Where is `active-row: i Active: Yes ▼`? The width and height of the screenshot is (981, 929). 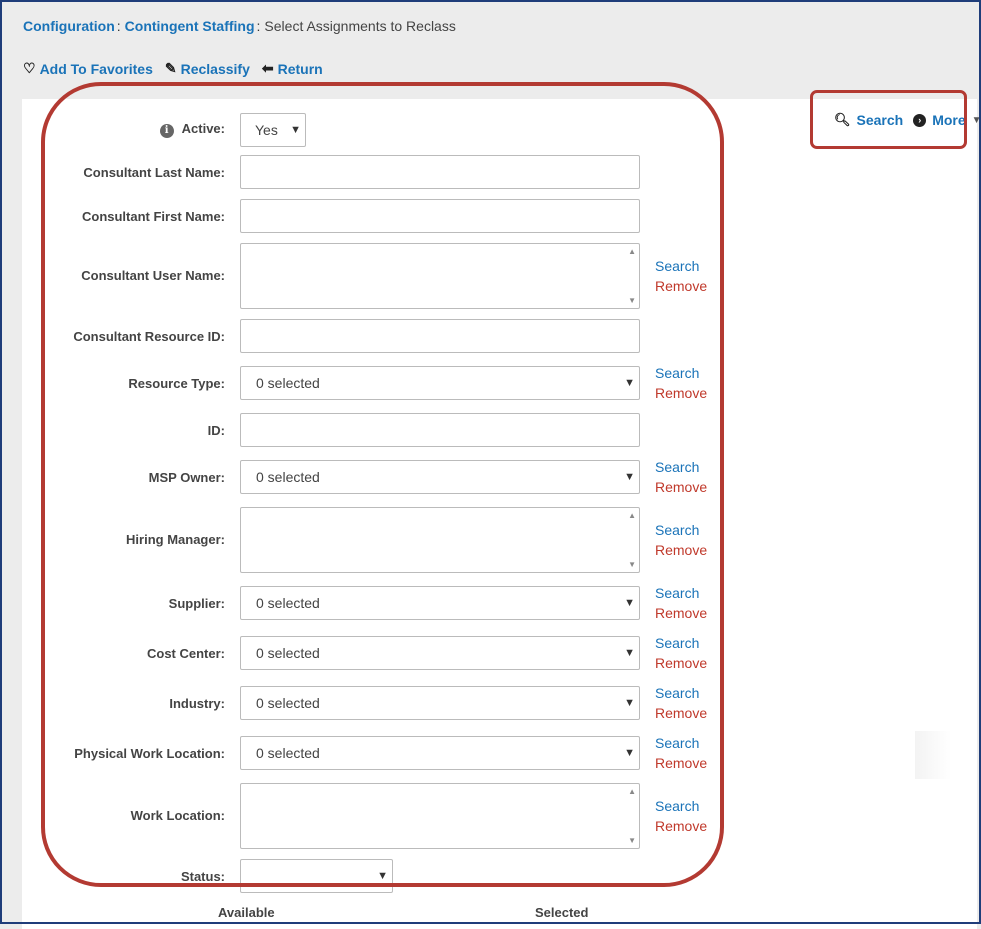
active-row: i Active: Yes ▼ is located at coordinates (394, 130).